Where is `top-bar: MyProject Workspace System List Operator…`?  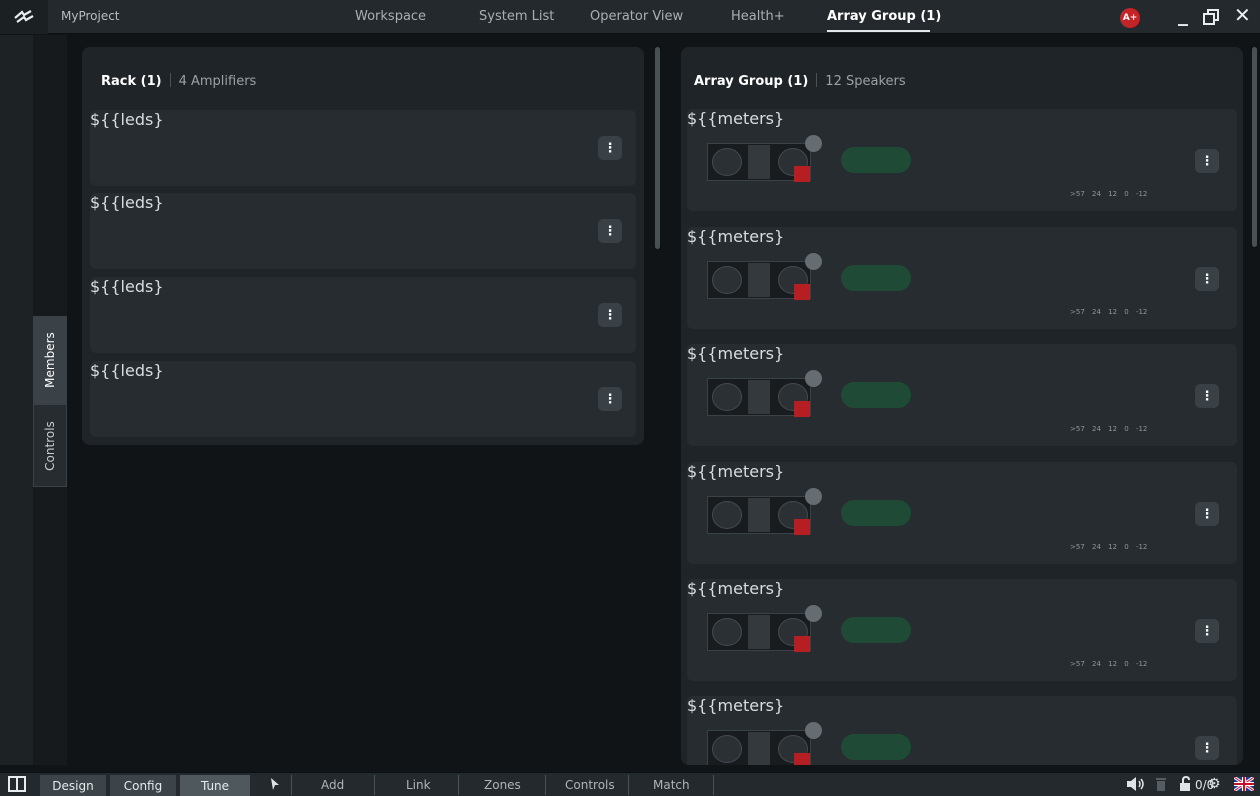 top-bar: MyProject Workspace System List Operator… is located at coordinates (630, 17).